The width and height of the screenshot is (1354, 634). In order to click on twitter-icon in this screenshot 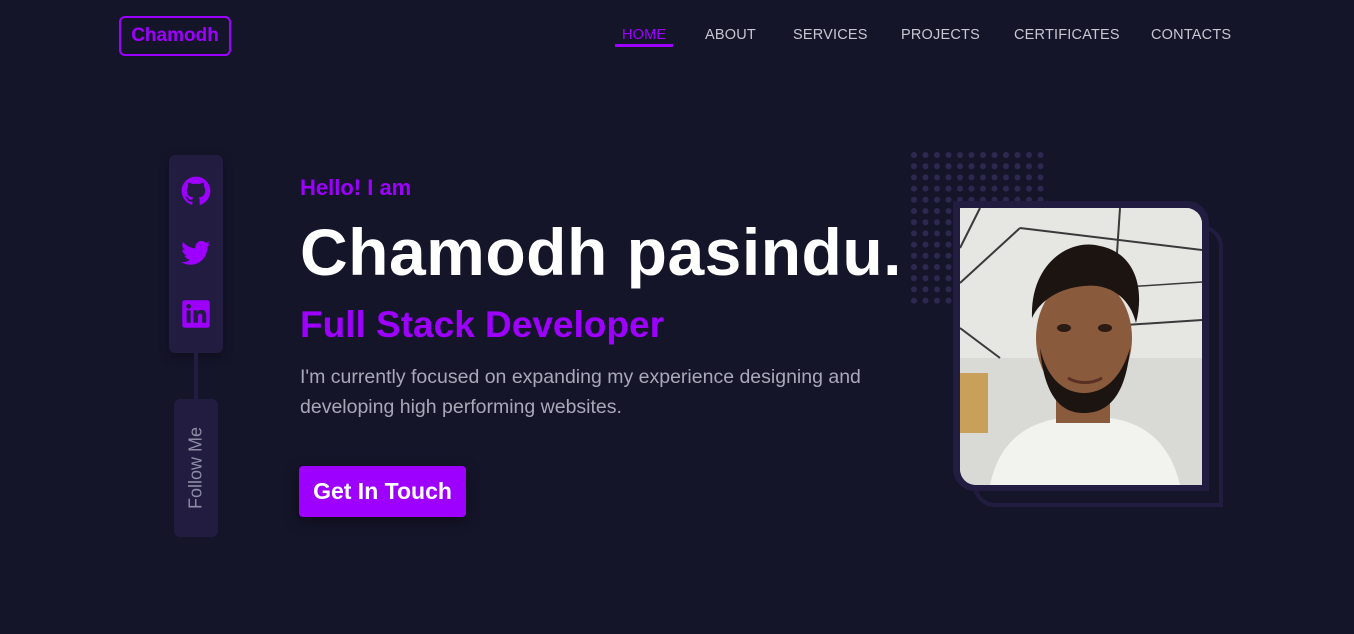, I will do `click(196, 253)`.